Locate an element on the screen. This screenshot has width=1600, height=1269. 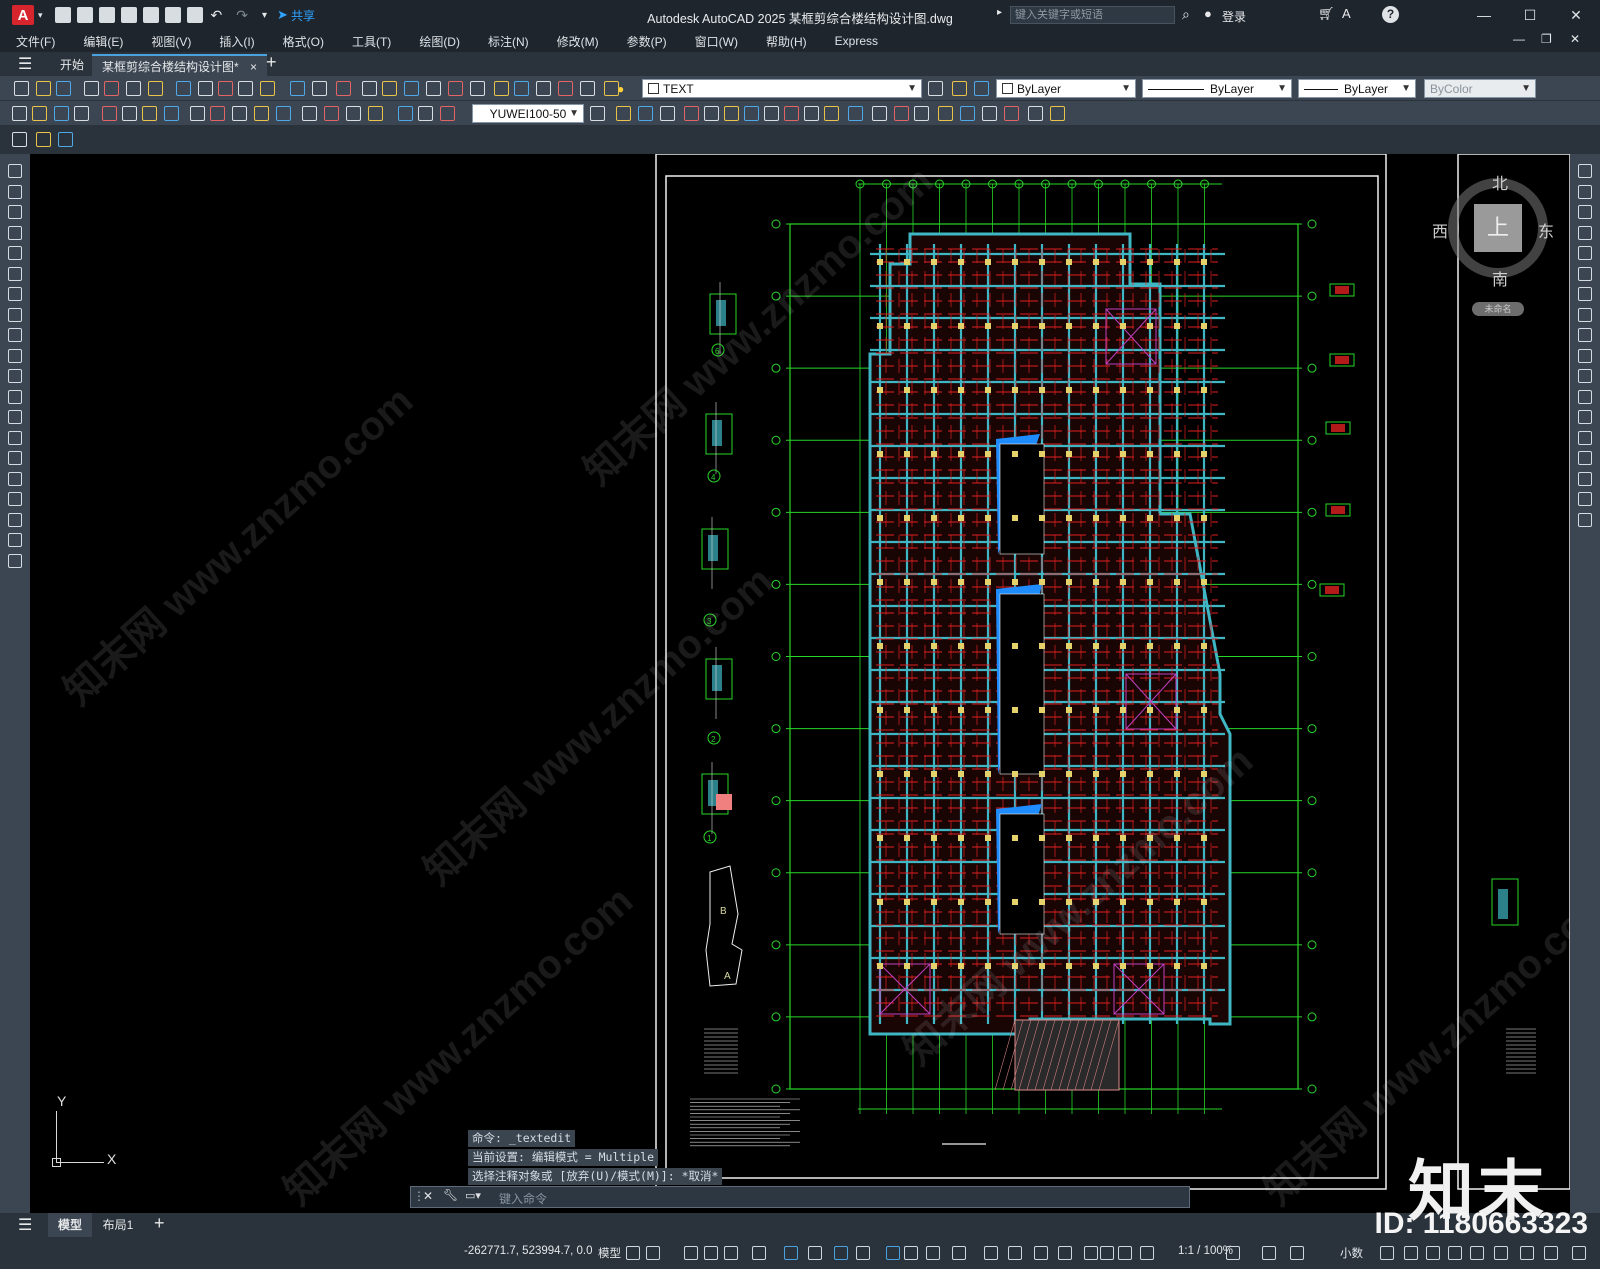
zoom-window-icon is located at coordinates (411, 88).